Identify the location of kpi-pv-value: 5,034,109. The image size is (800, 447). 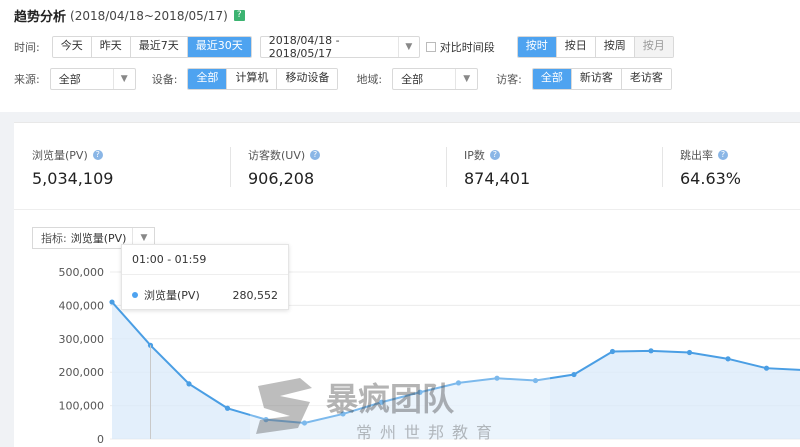
(73, 178).